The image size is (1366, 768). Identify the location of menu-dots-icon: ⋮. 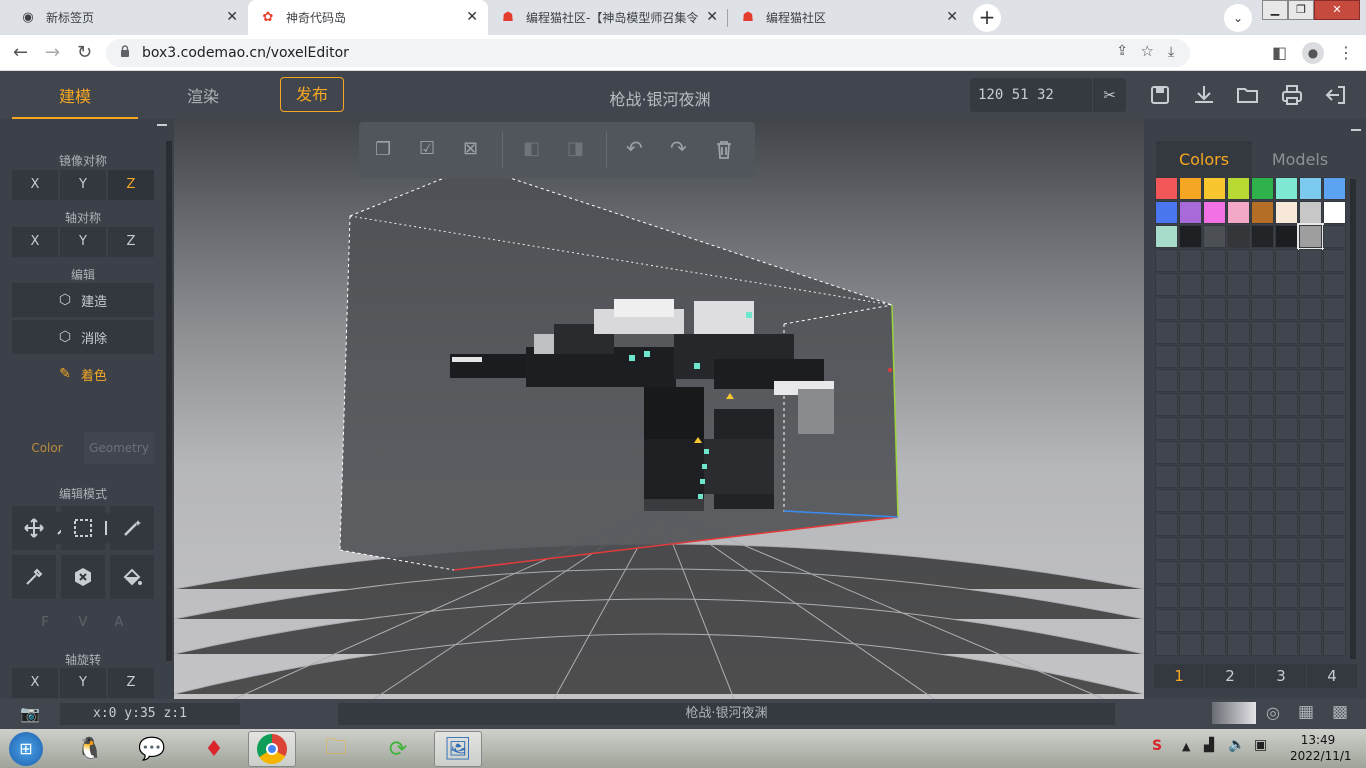
(1346, 52).